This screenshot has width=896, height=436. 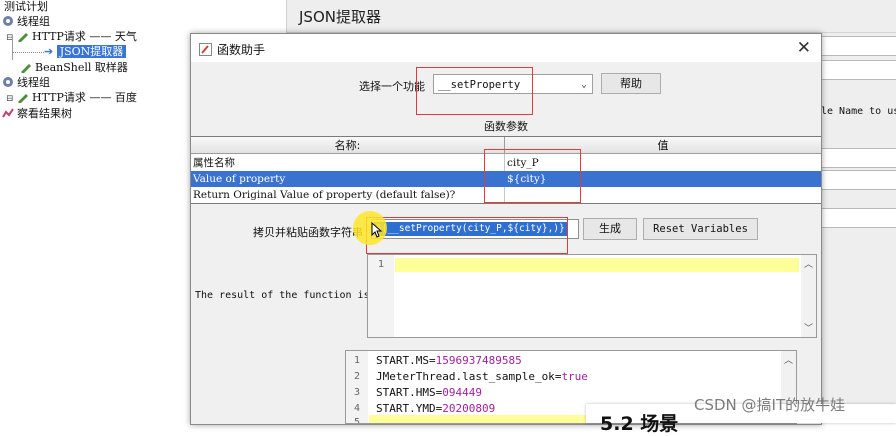 What do you see at coordinates (857, 46) in the screenshot?
I see `name-field` at bounding box center [857, 46].